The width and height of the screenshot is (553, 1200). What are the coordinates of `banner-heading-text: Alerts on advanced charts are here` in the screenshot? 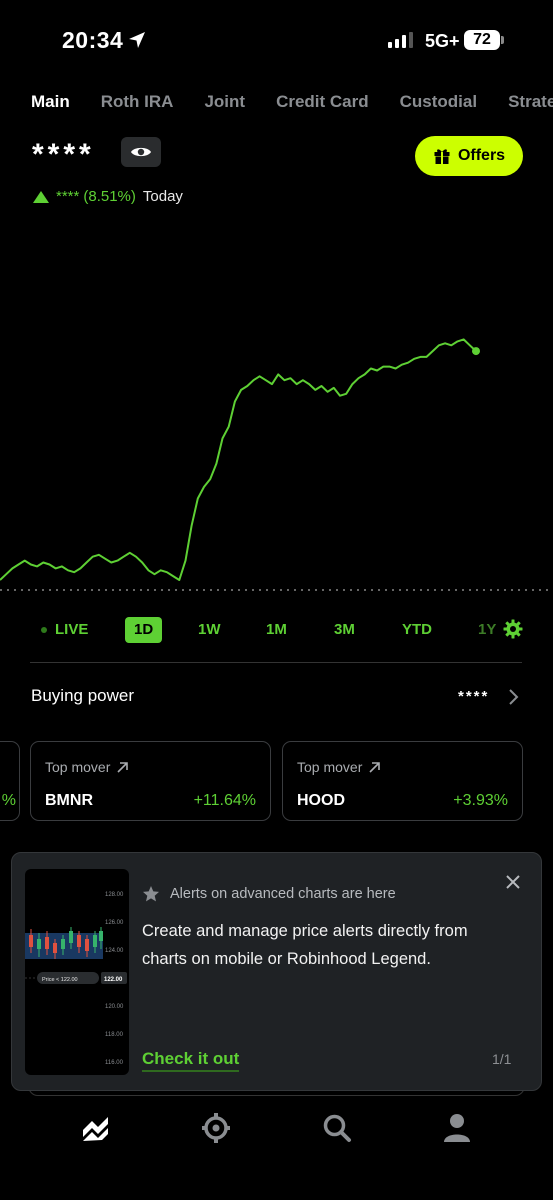 It's located at (283, 894).